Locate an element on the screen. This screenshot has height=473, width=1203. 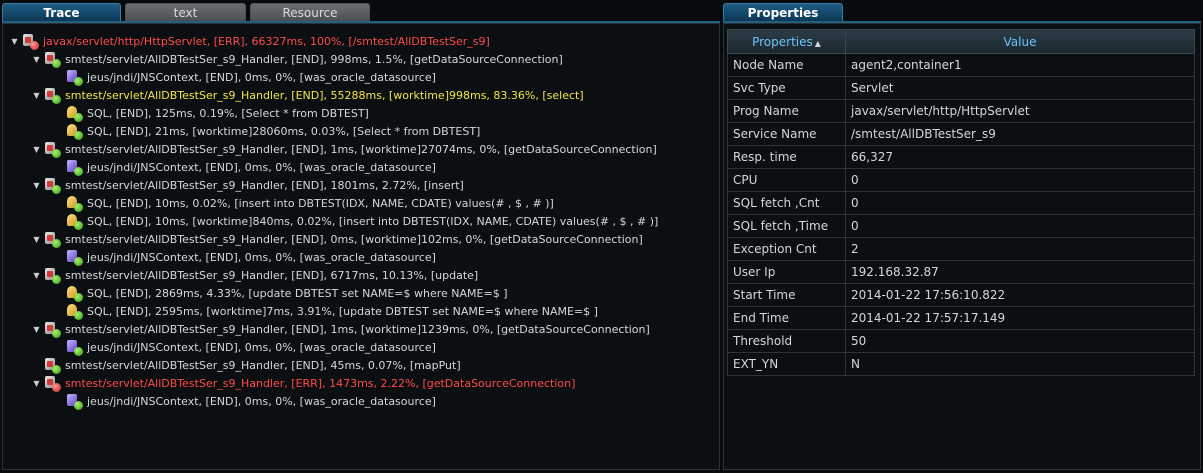
property-name: EXT_YN is located at coordinates (786, 364).